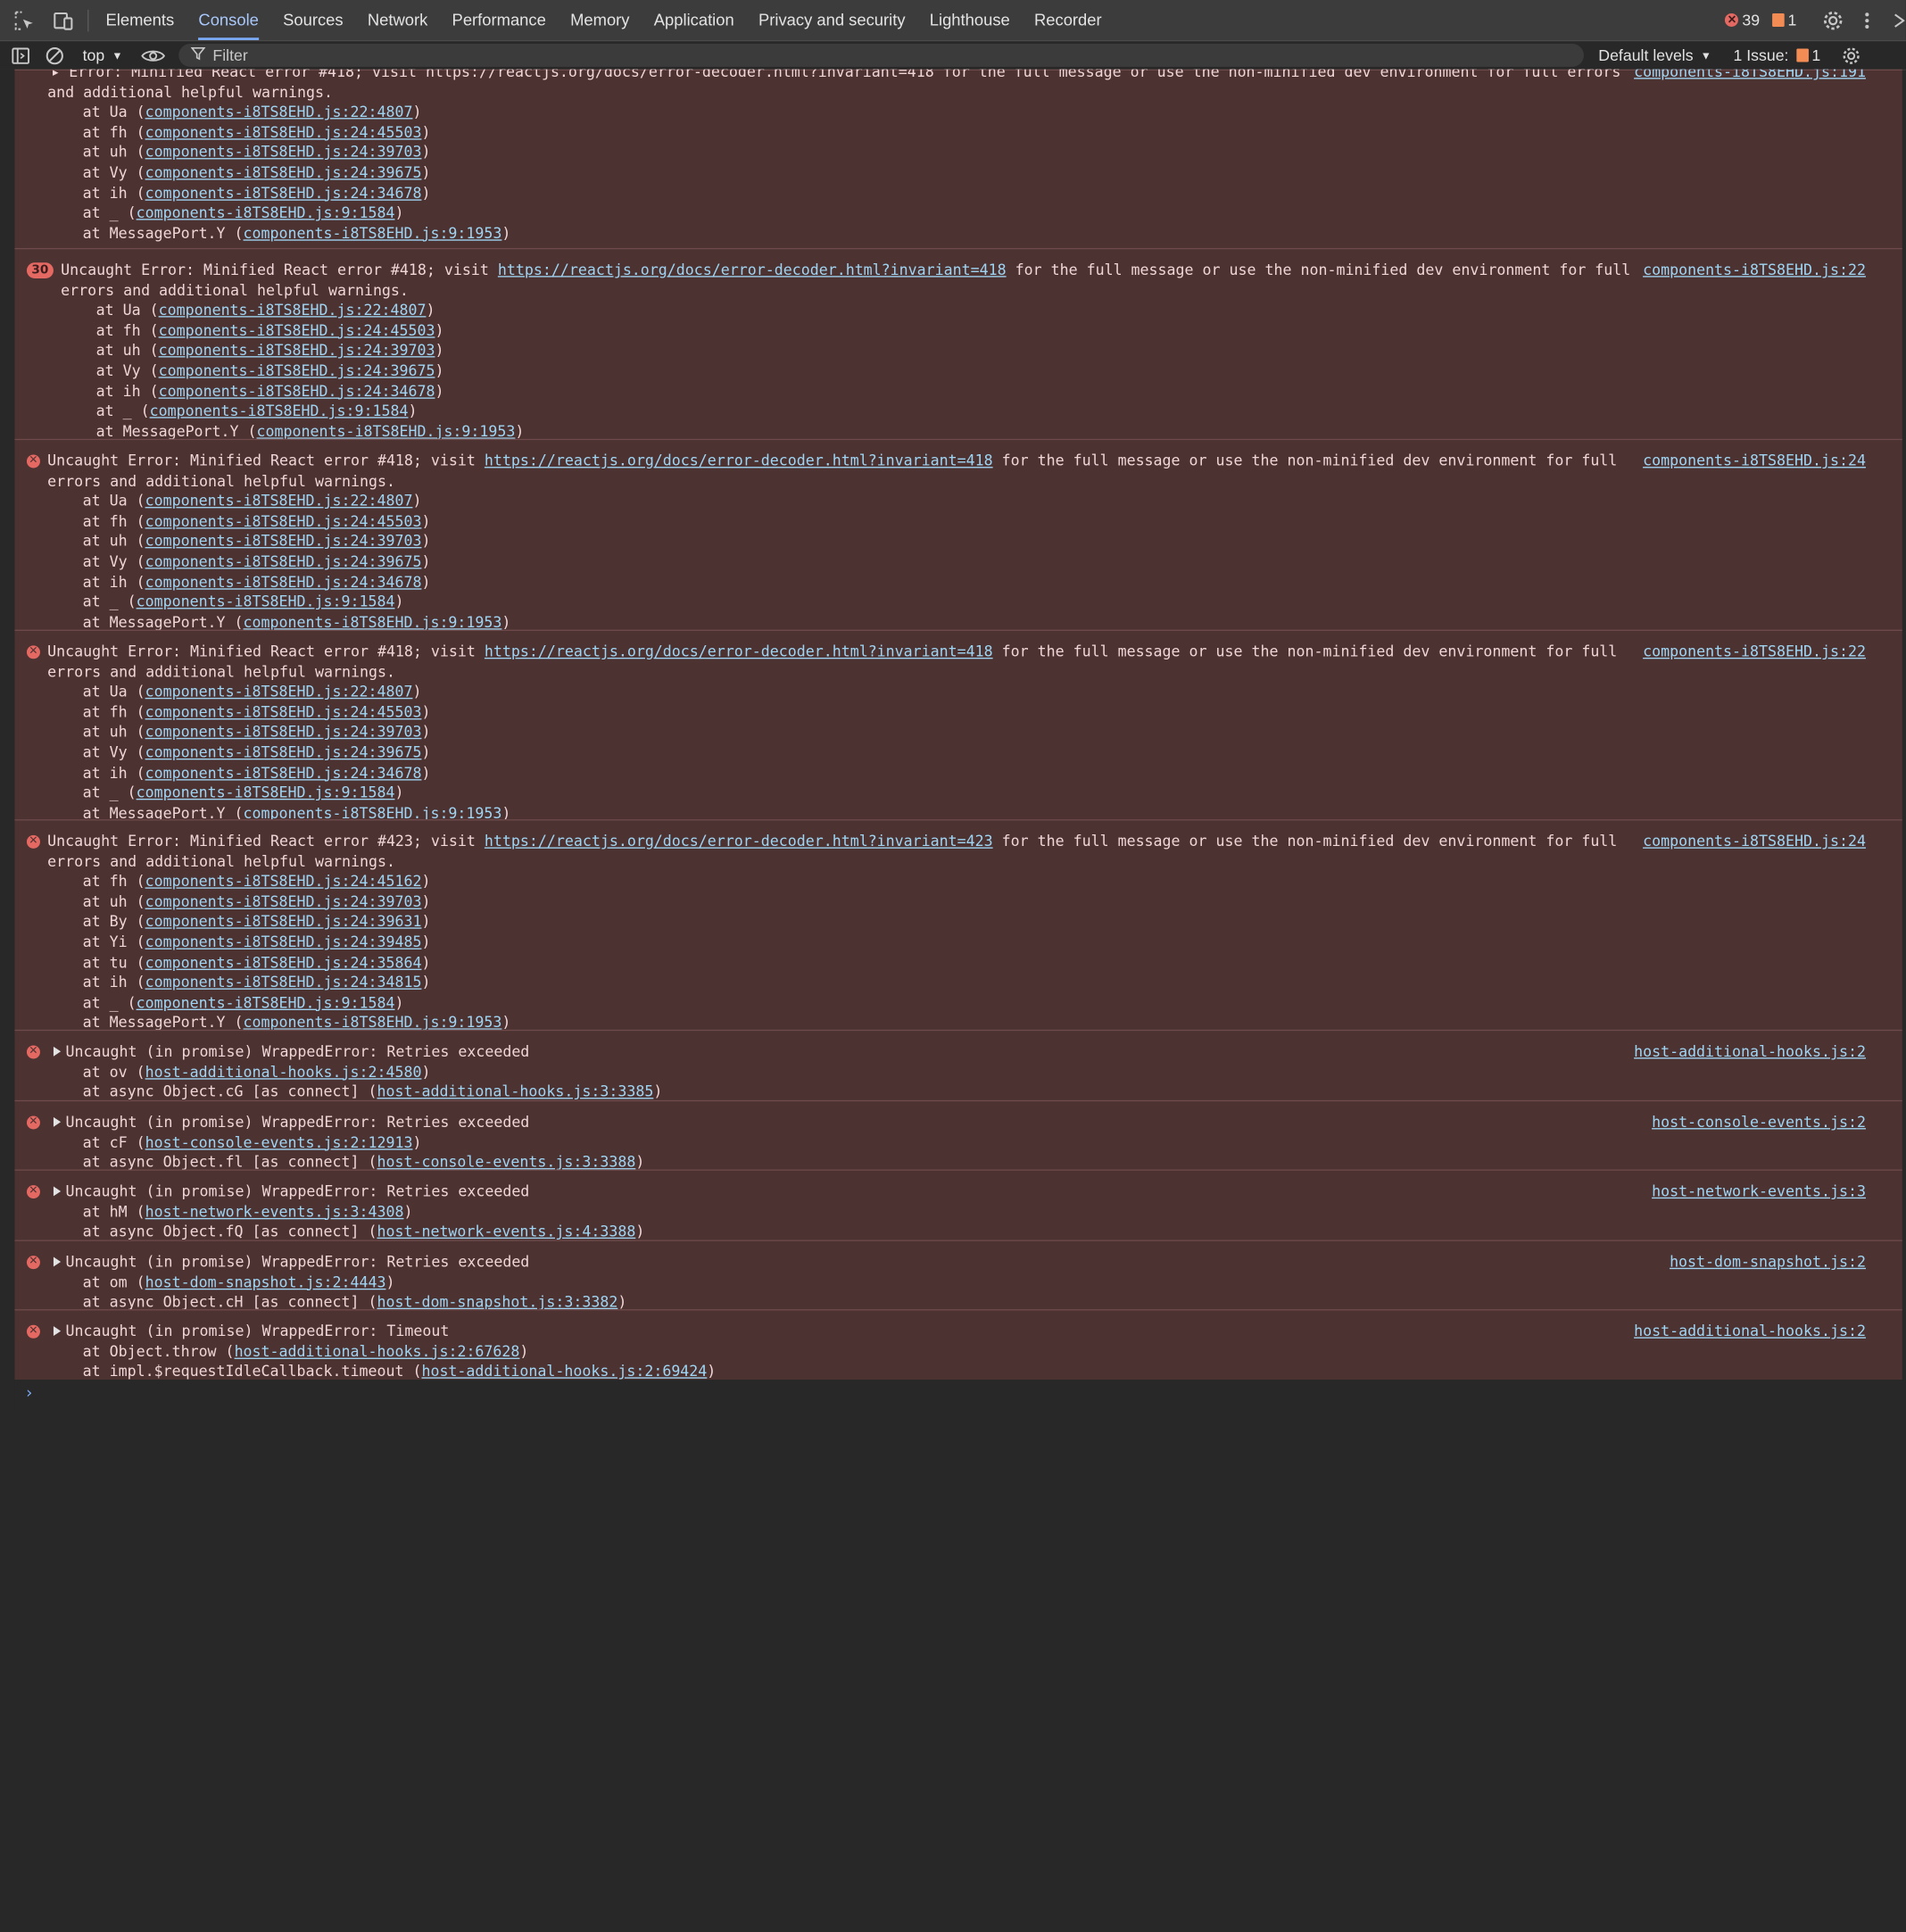  Describe the element at coordinates (20, 55) in the screenshot. I see `sidebar-toggle-icon` at that location.